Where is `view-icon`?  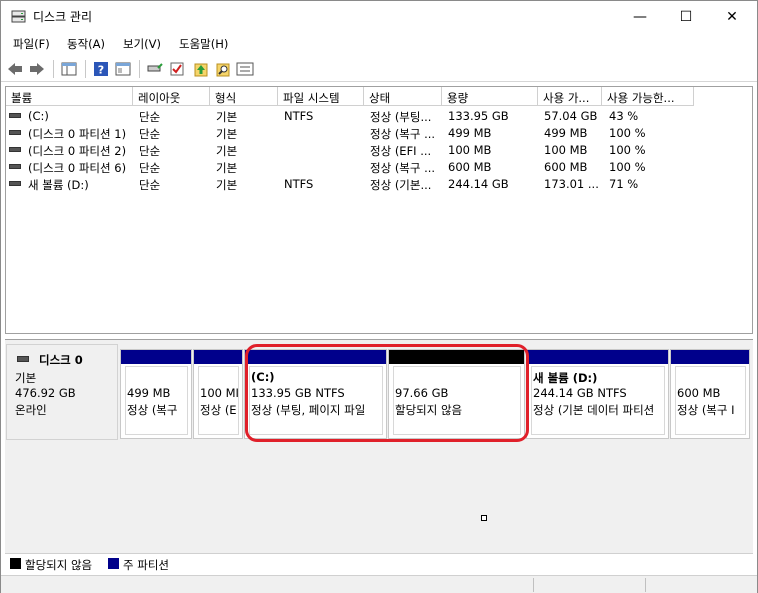 view-icon is located at coordinates (123, 69).